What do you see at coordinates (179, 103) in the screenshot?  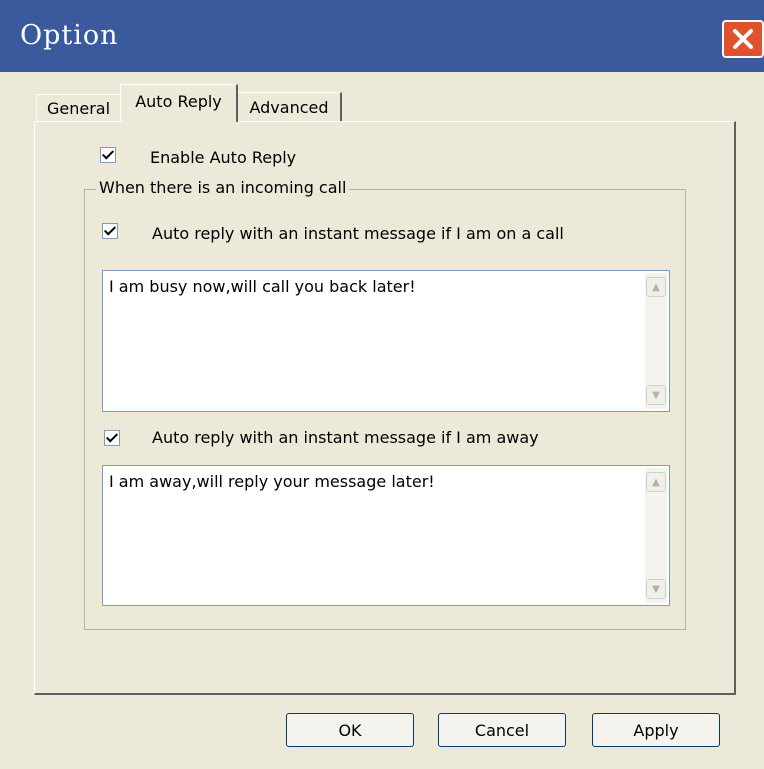 I see `tab-auto-reply: Auto Reply` at bounding box center [179, 103].